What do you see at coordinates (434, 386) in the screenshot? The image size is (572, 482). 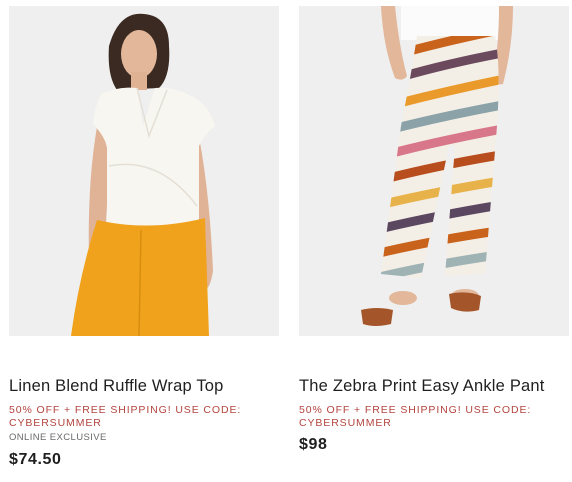 I see `product-title: The Zebra Print Easy Ankle Pant` at bounding box center [434, 386].